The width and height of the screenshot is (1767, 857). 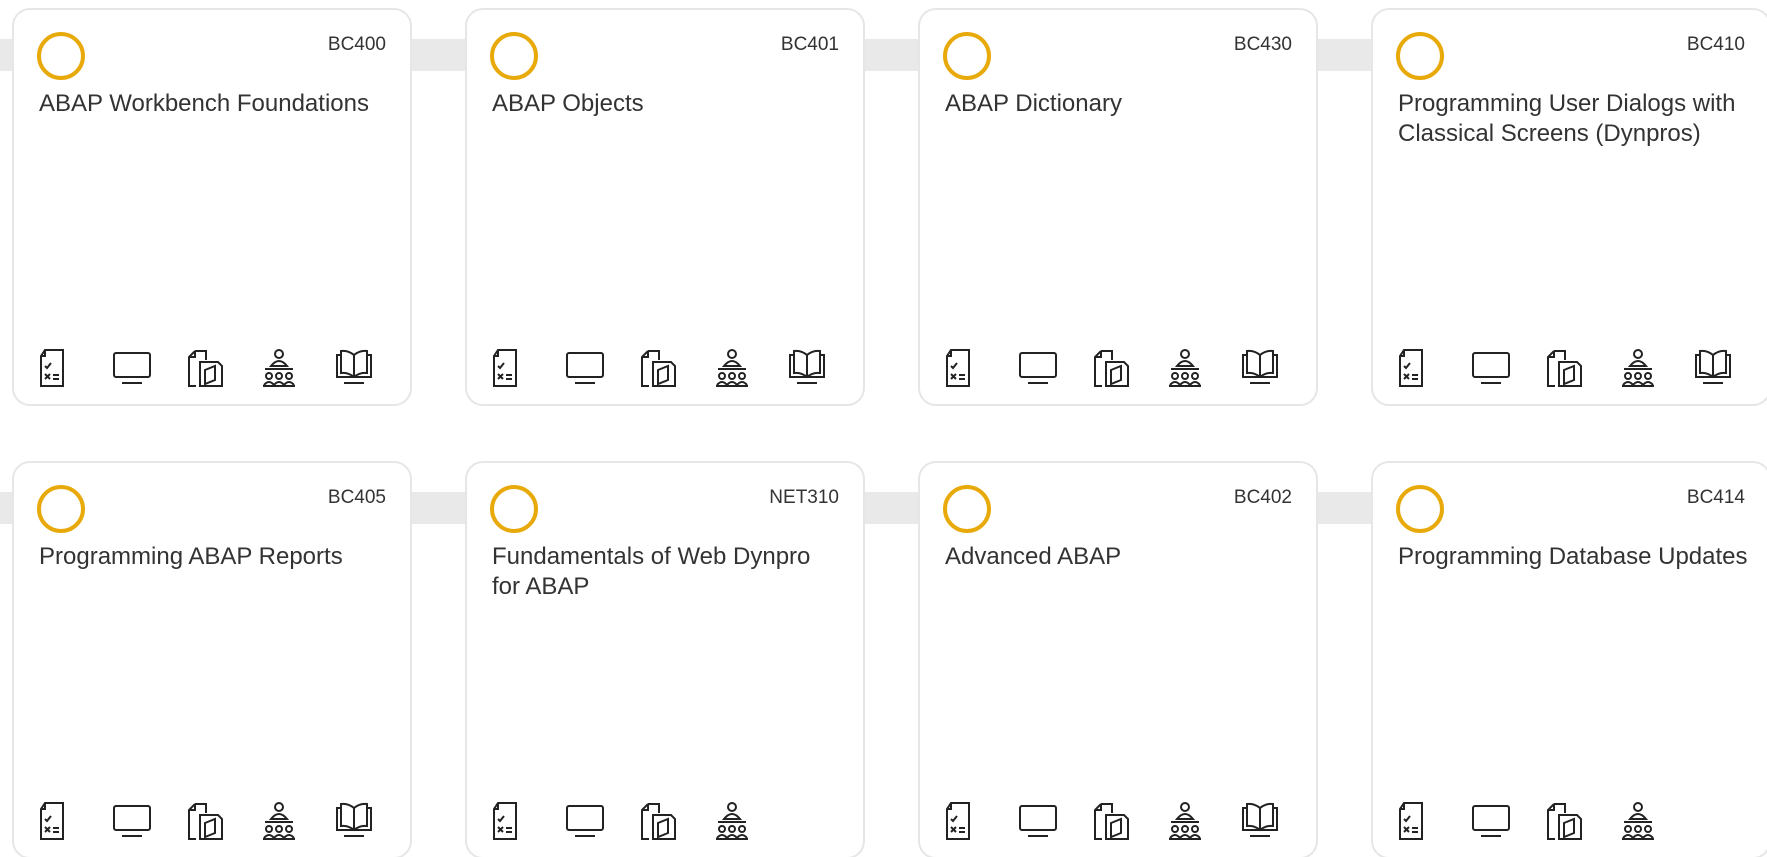 What do you see at coordinates (804, 497) in the screenshot?
I see `course-code: NET310` at bounding box center [804, 497].